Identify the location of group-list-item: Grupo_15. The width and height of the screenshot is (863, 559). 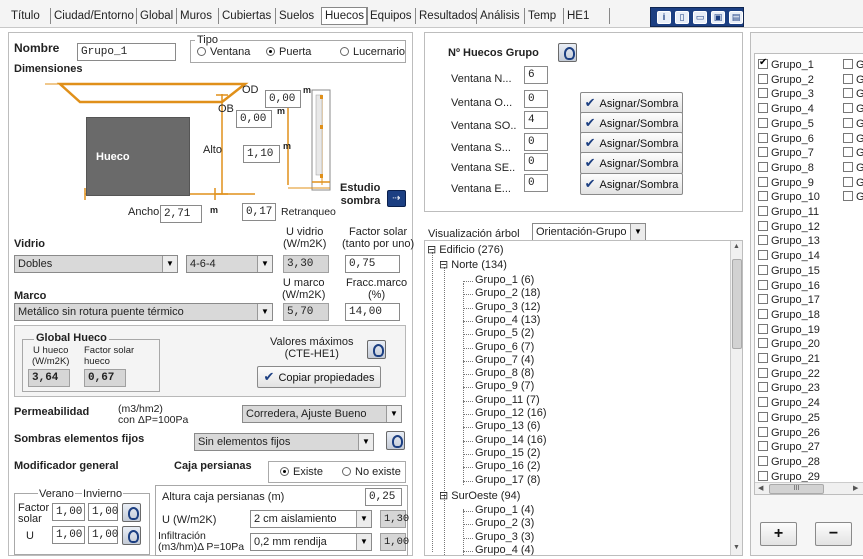
(789, 270).